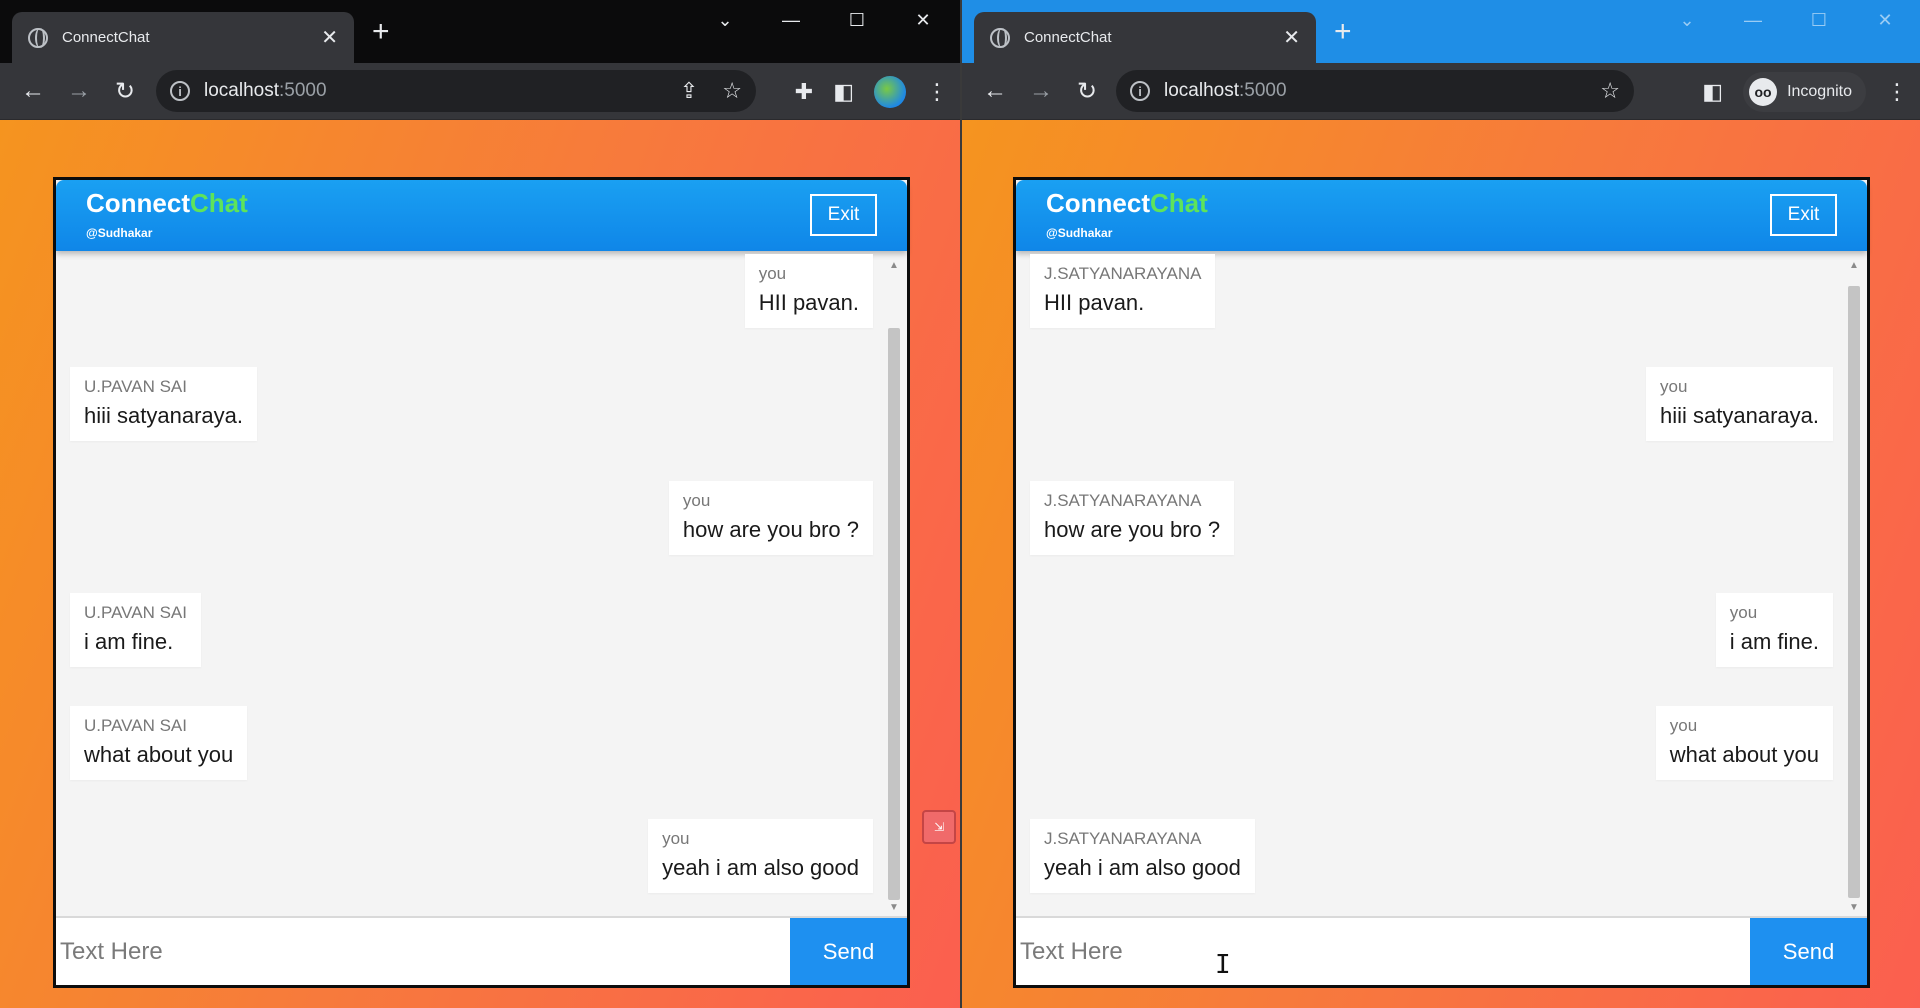  What do you see at coordinates (1375, 91) in the screenshot?
I see `address-bar: i localhost:5000 ☆` at bounding box center [1375, 91].